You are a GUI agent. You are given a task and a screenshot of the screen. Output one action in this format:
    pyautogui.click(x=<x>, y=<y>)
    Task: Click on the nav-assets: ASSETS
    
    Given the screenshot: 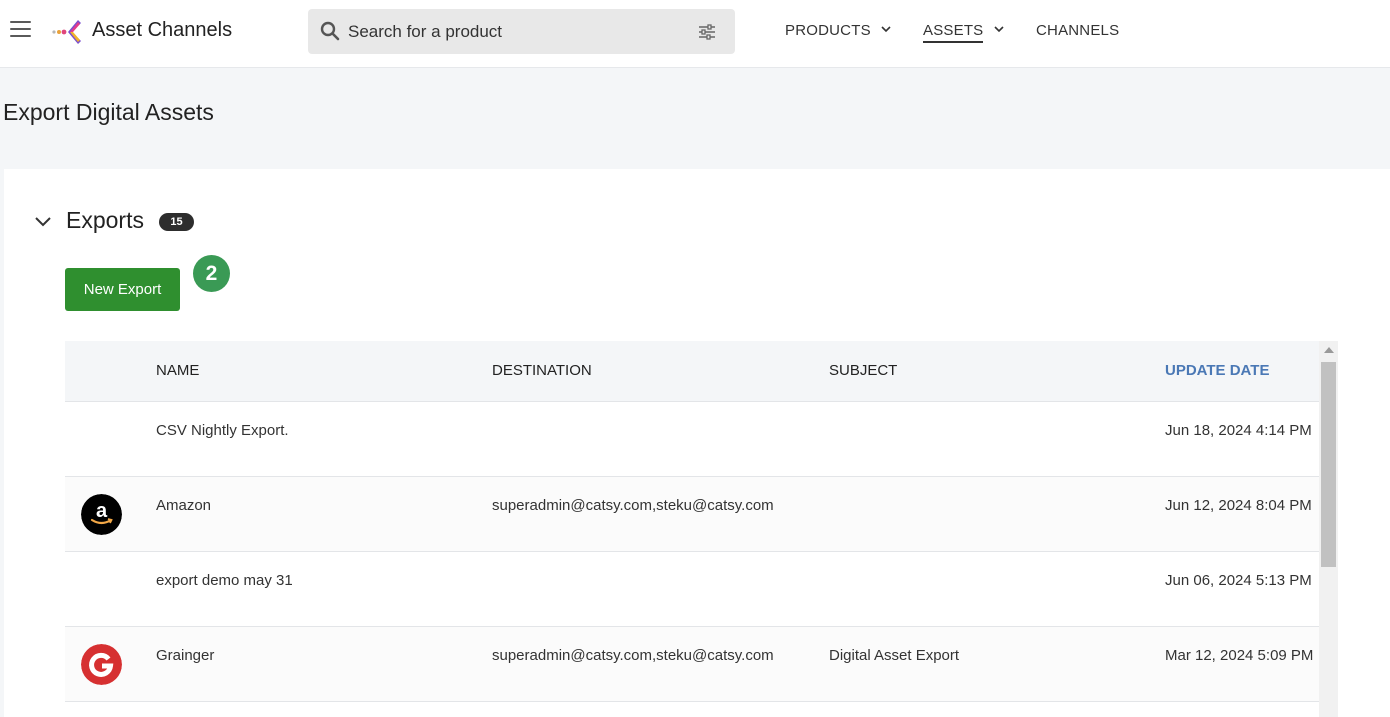 What is the action you would take?
    pyautogui.click(x=963, y=32)
    